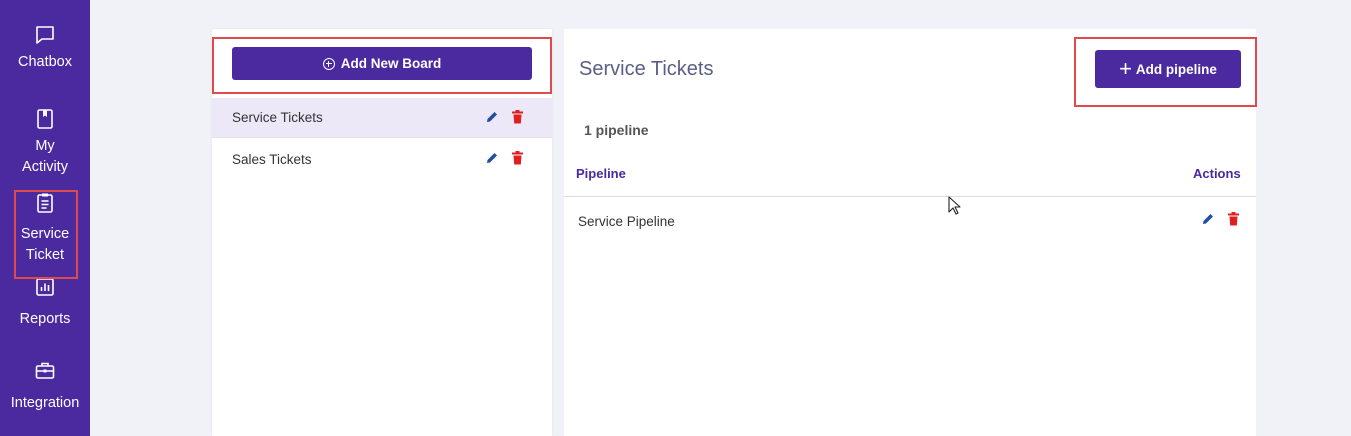 This screenshot has height=436, width=1351. I want to click on nav-reports-label: Reports, so click(45, 319).